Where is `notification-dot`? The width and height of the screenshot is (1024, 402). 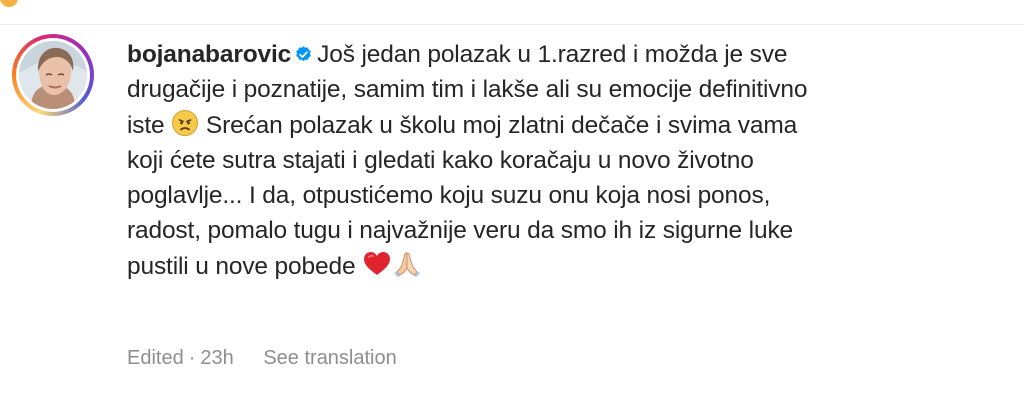 notification-dot is located at coordinates (9, 3).